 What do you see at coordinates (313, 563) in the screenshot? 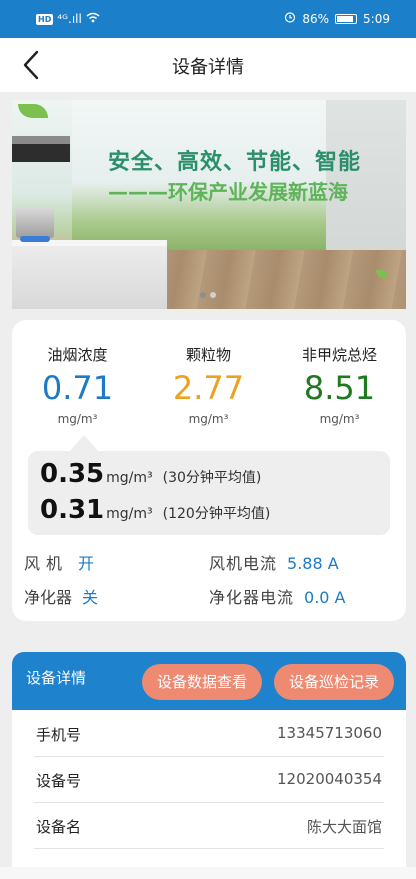
I see `fan-current-value: 5.88 A` at bounding box center [313, 563].